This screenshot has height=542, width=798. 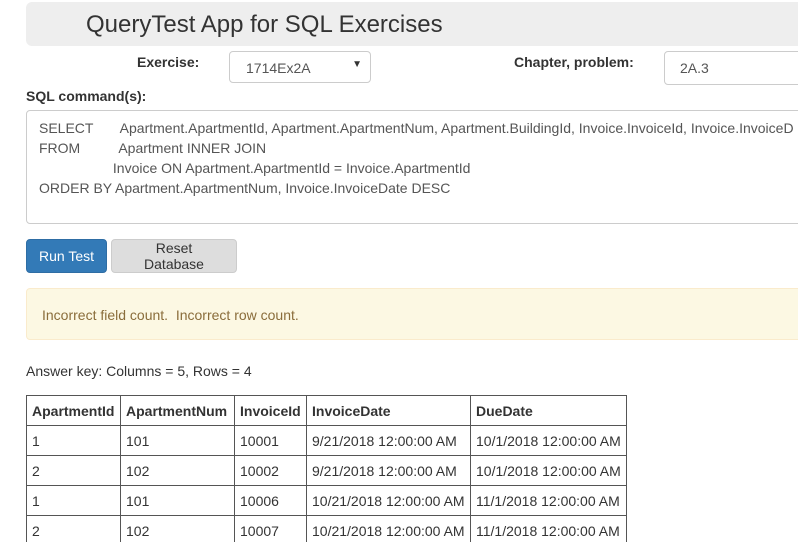 I want to click on exercise-label: Exercise:, so click(x=168, y=62).